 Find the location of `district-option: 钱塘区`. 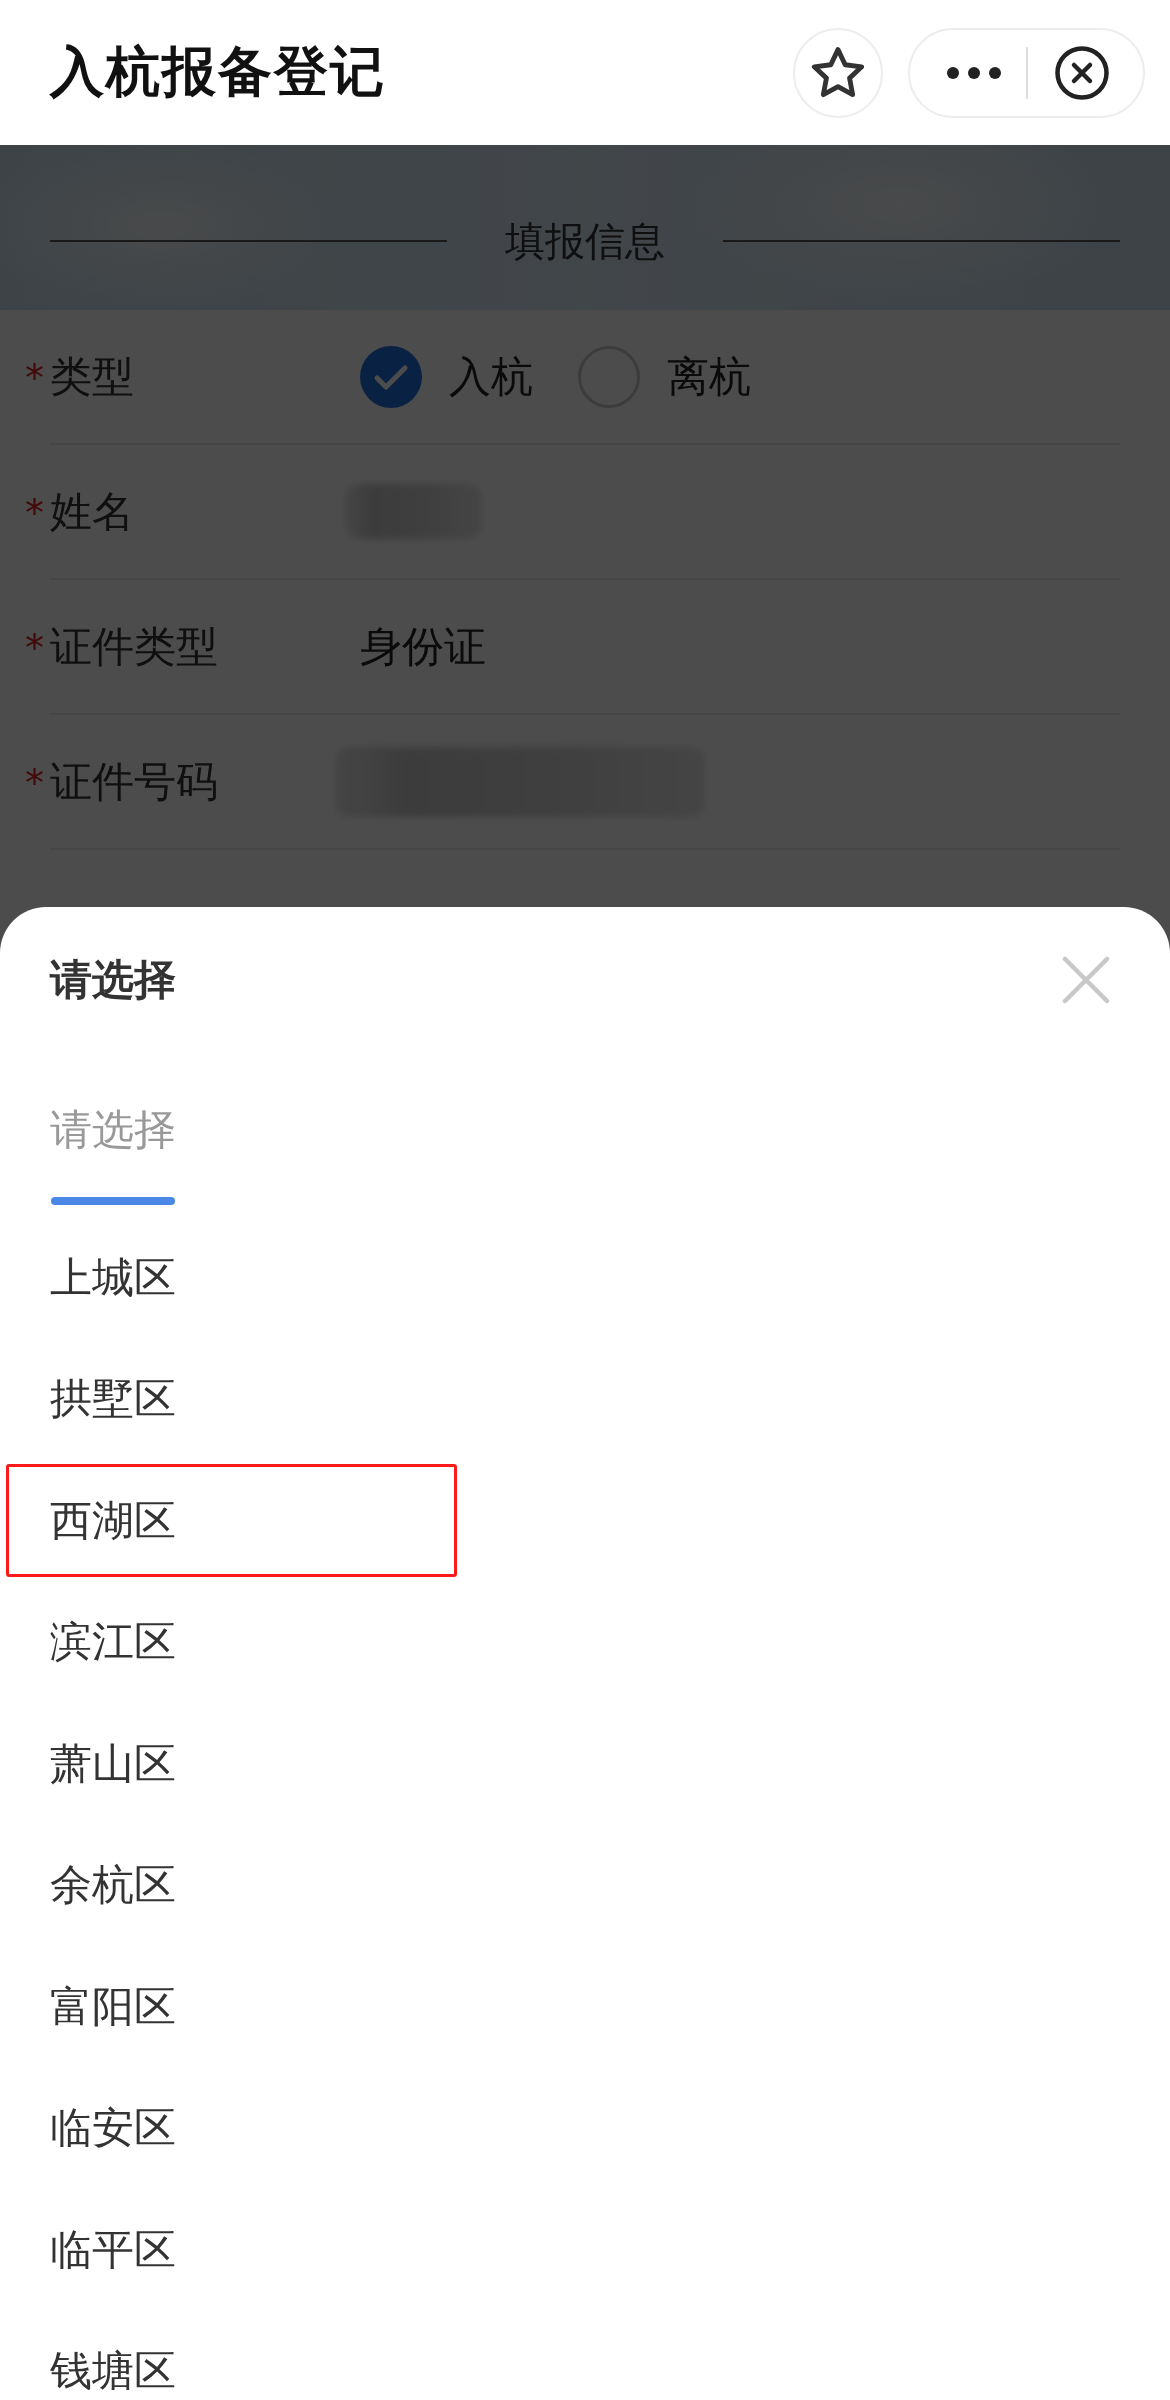

district-option: 钱塘区 is located at coordinates (231, 2357).